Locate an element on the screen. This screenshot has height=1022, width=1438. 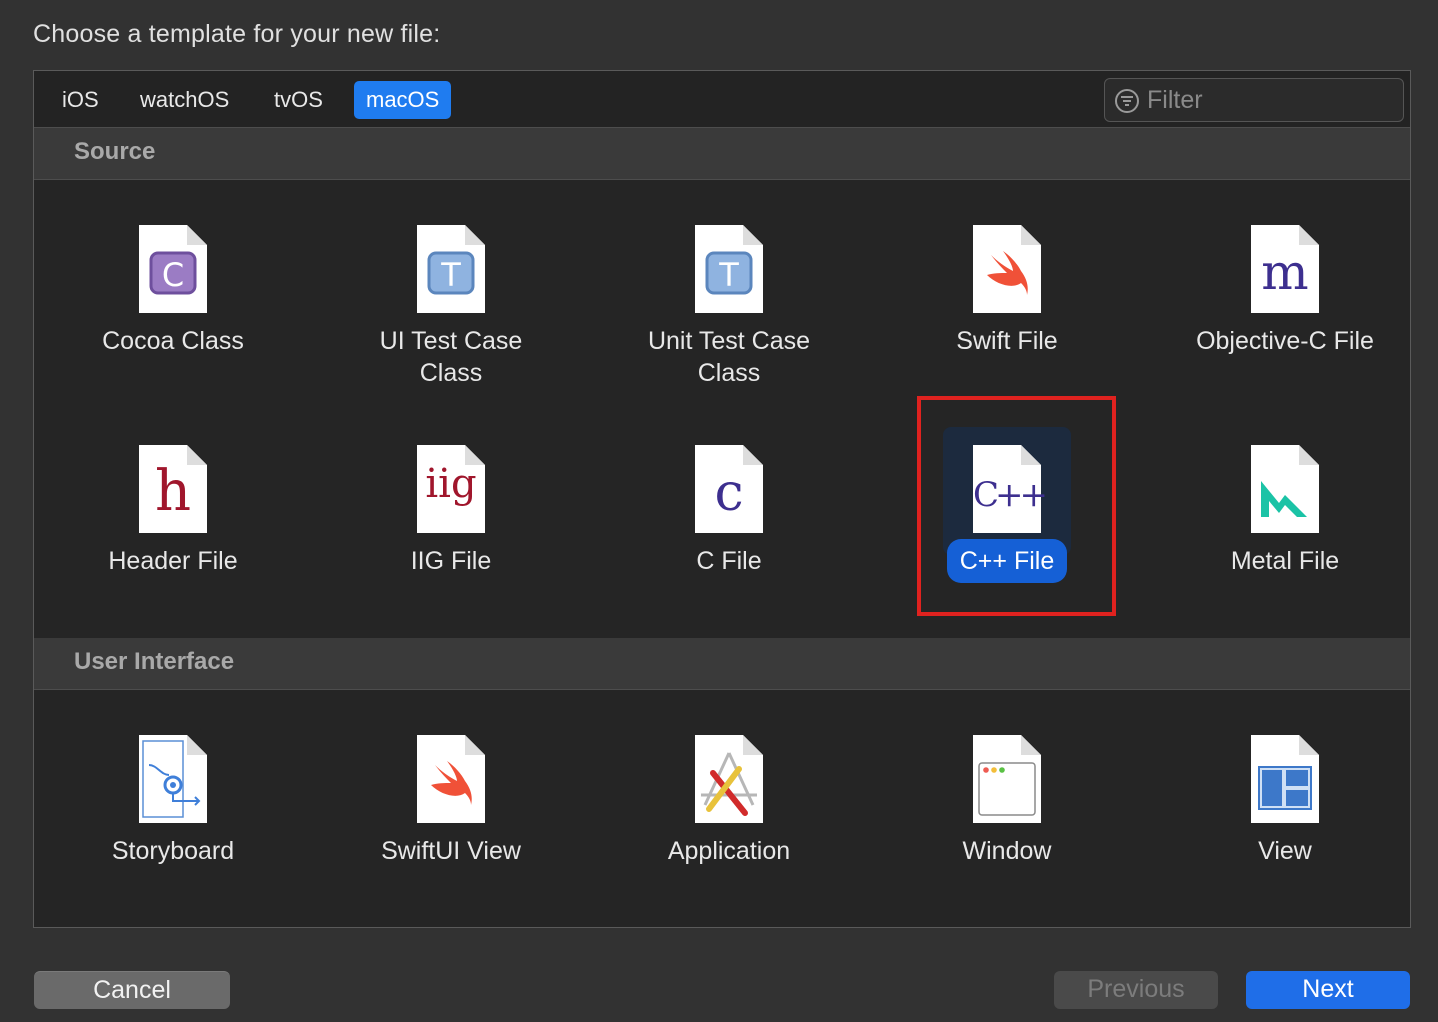
template-cocoa-class: C Cocoa Class is located at coordinates (173, 294).